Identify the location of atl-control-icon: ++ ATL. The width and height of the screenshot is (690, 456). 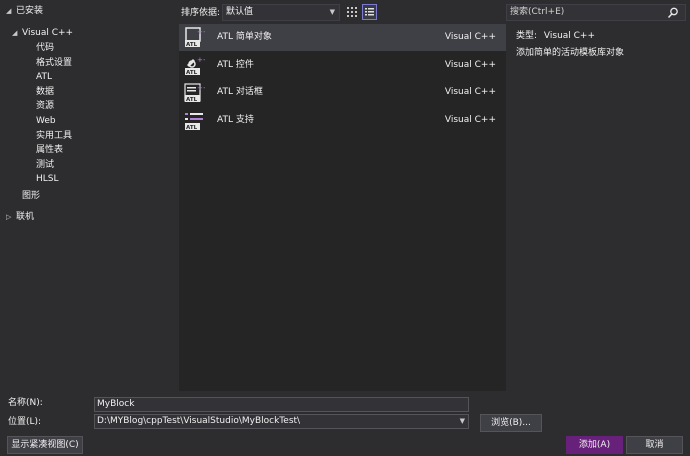
(196, 65).